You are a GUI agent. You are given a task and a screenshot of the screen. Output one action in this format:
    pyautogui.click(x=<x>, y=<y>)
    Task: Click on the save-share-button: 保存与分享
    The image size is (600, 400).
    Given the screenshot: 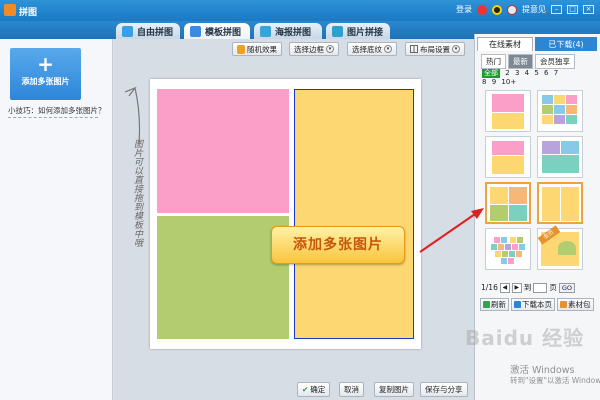 What is the action you would take?
    pyautogui.click(x=444, y=389)
    